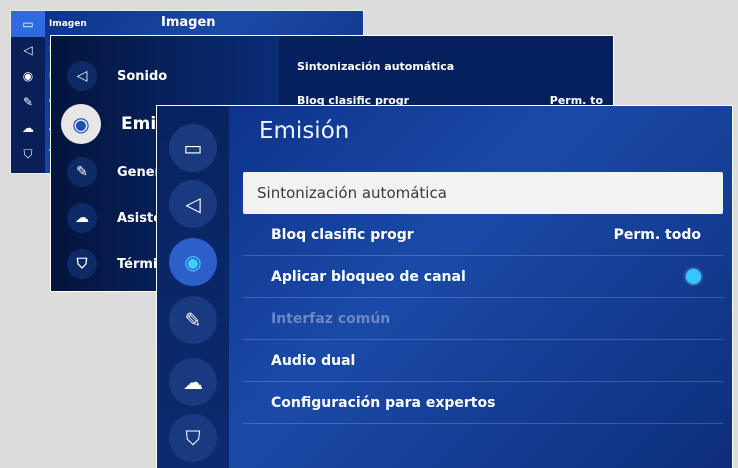 This screenshot has width=738, height=468. What do you see at coordinates (383, 402) in the screenshot?
I see `menu-item-label: Configuración para expertos` at bounding box center [383, 402].